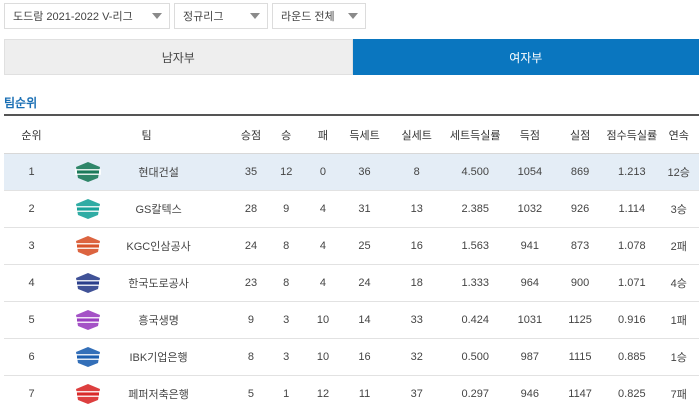 The width and height of the screenshot is (700, 407). Describe the element at coordinates (286, 135) in the screenshot. I see `header-wins: 승` at that location.